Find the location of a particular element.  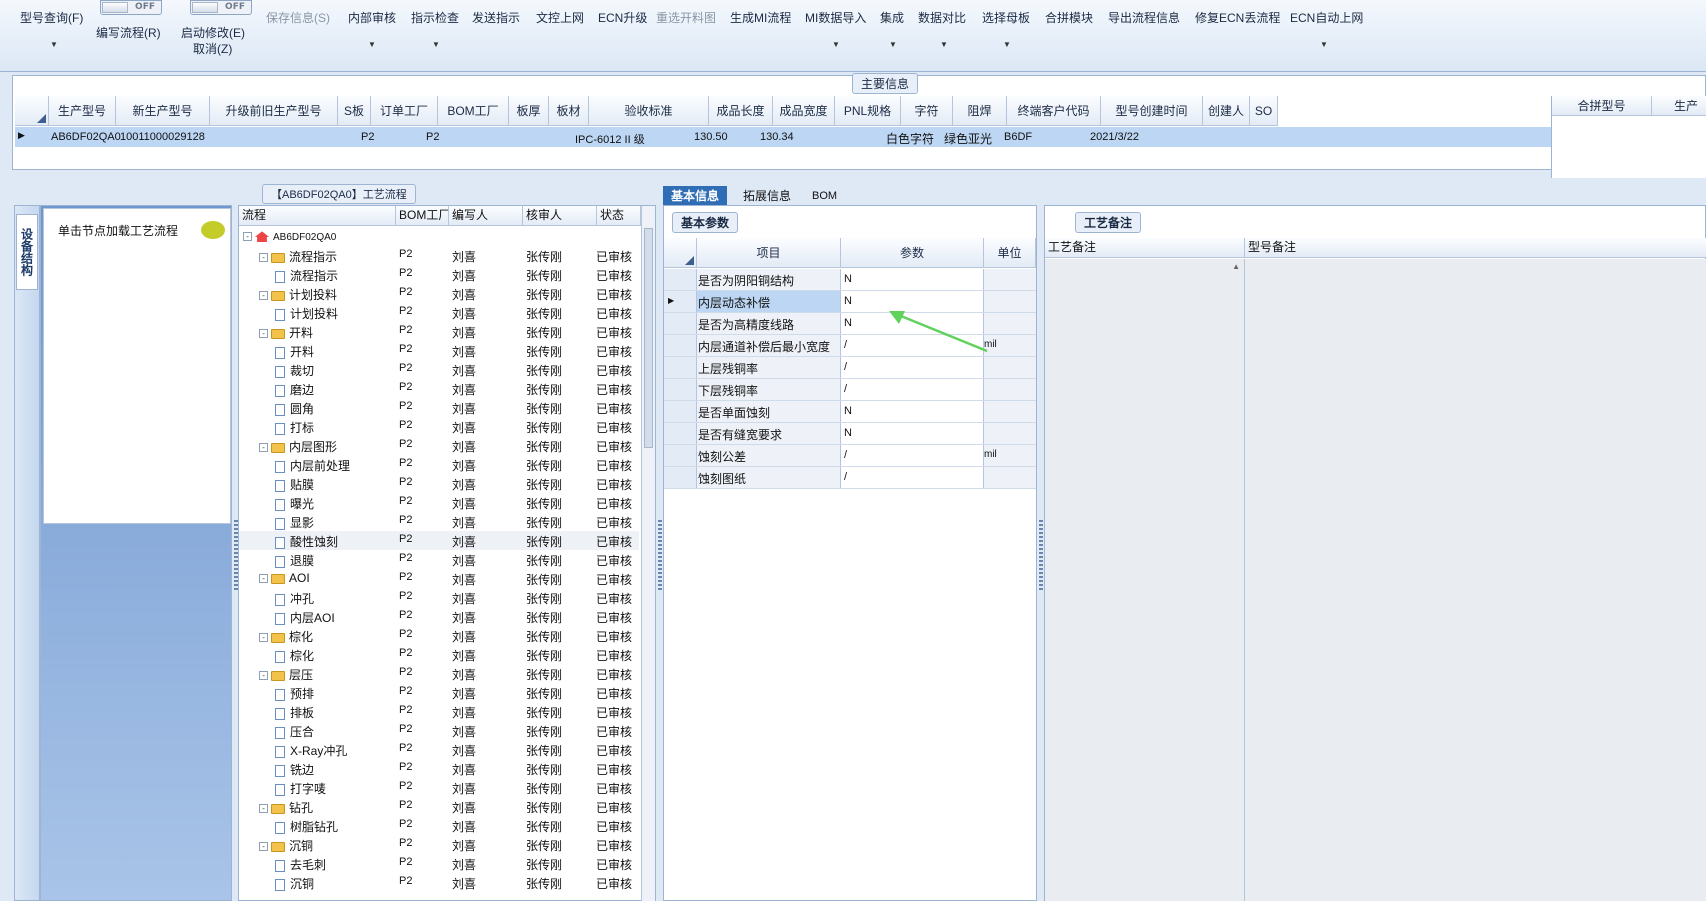

col-header: 板材 is located at coordinates (569, 111).